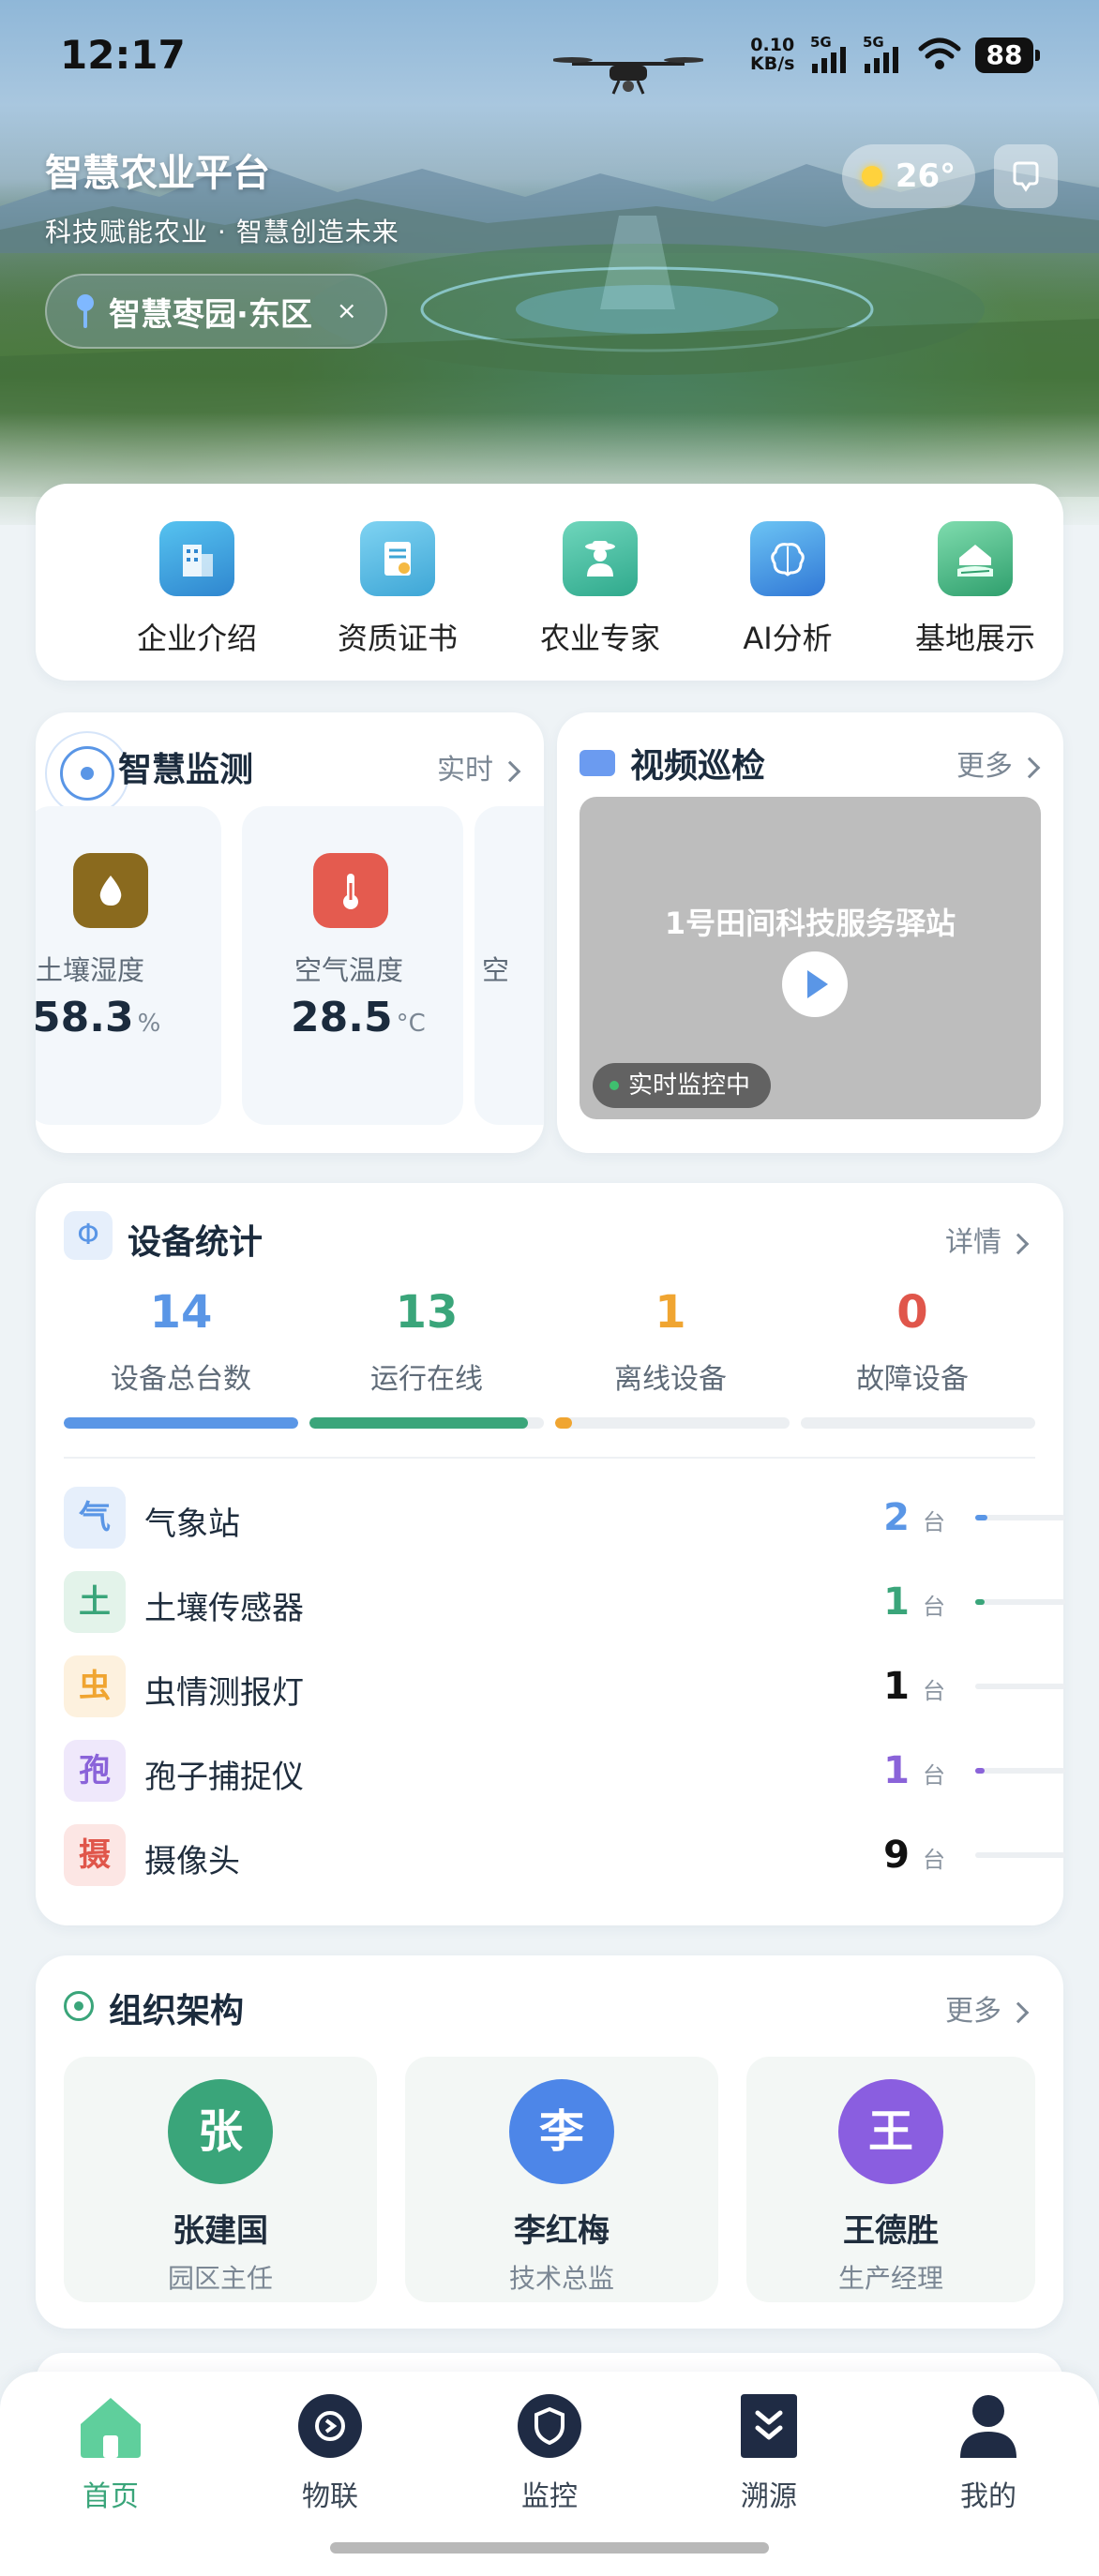  I want to click on app-title: 智慧农业平台, so click(157, 174).